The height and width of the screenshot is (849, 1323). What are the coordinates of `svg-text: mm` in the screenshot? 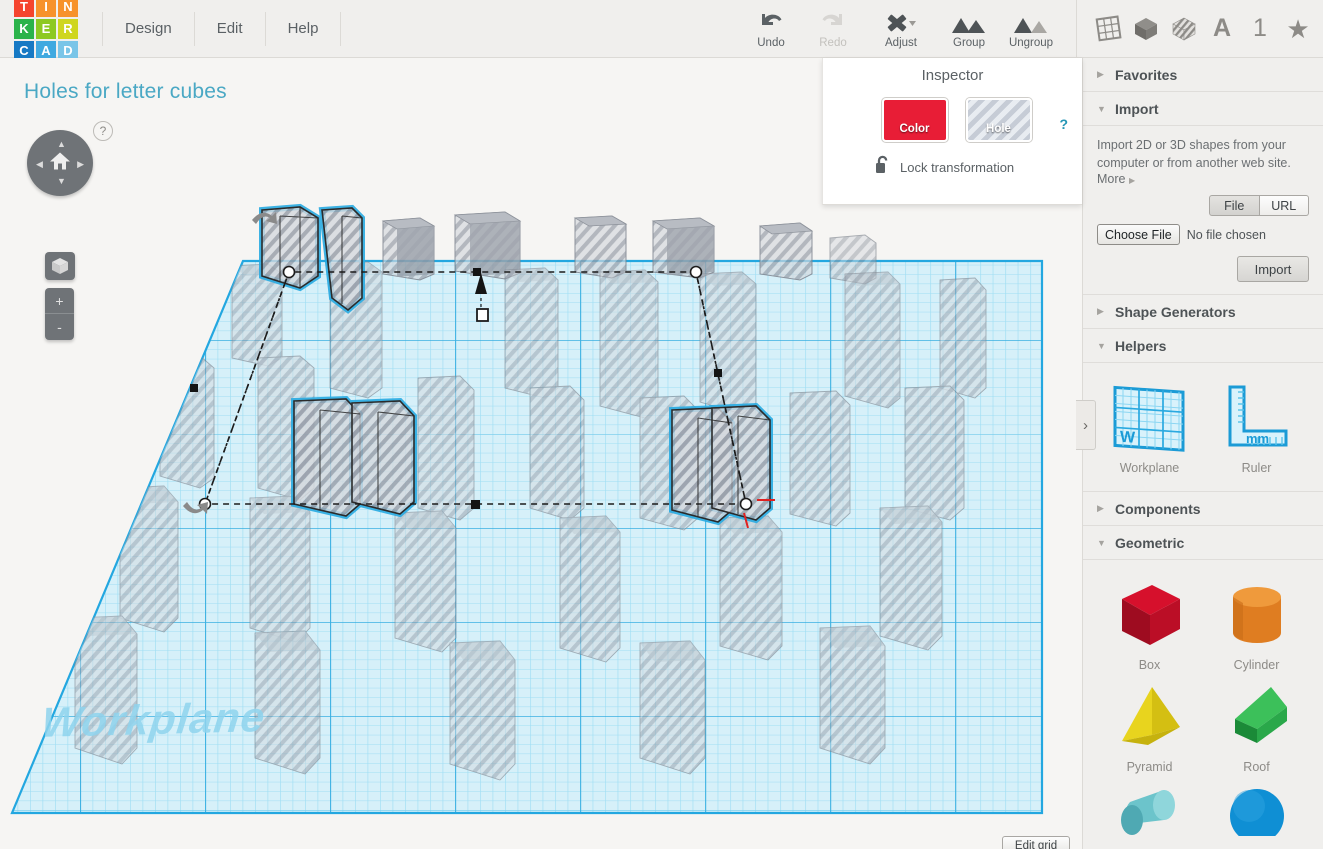 It's located at (1257, 438).